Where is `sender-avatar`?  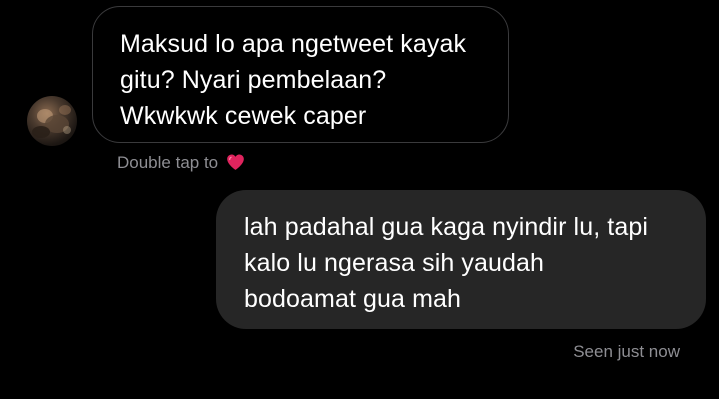
sender-avatar is located at coordinates (52, 121).